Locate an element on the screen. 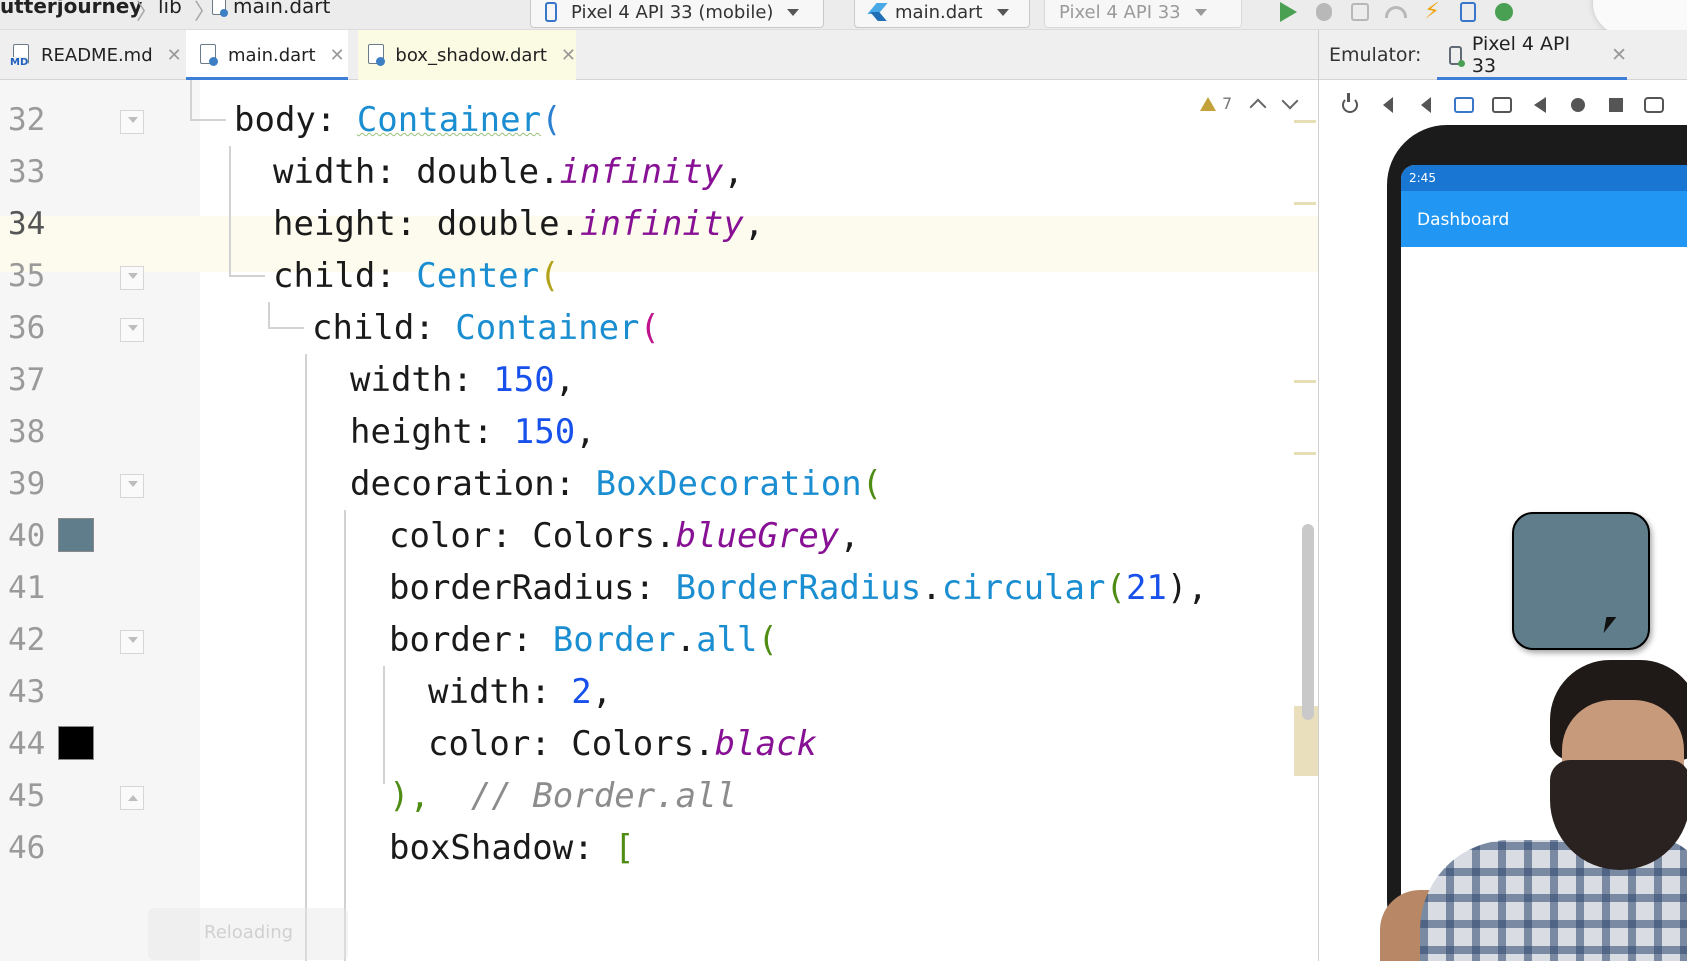 The height and width of the screenshot is (961, 1687). screenshot-icon is located at coordinates (1654, 105).